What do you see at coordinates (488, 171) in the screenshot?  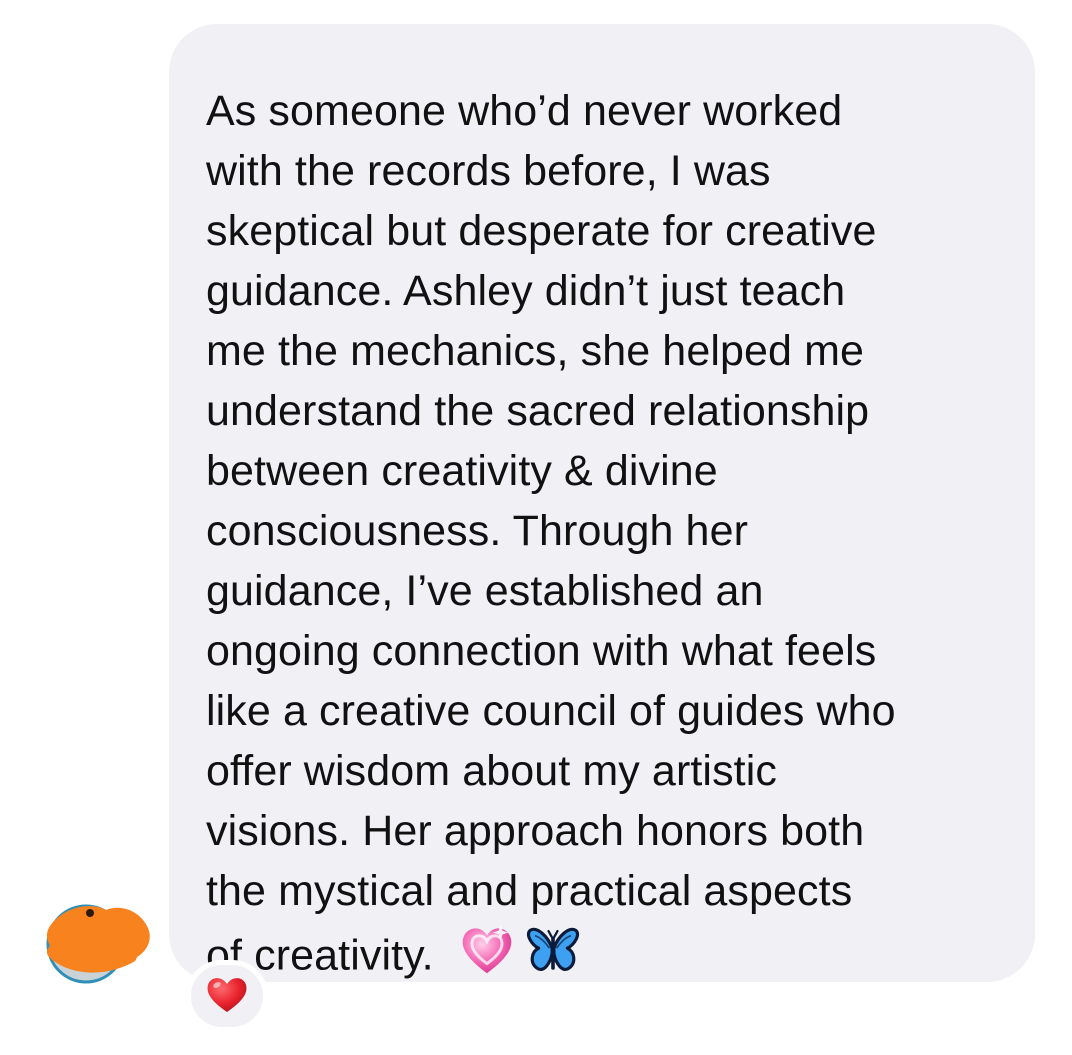 I see `message-line: with the records before, I was` at bounding box center [488, 171].